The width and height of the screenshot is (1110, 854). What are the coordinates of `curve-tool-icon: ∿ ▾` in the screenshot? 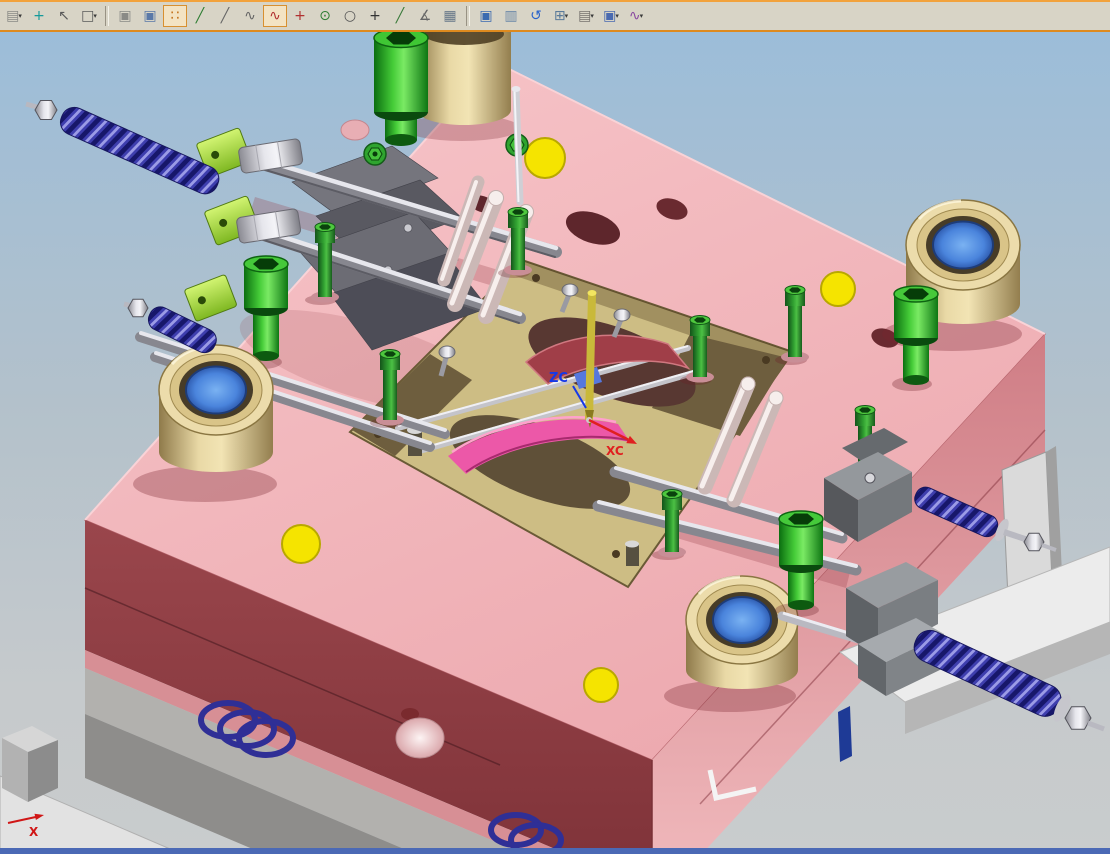 It's located at (636, 16).